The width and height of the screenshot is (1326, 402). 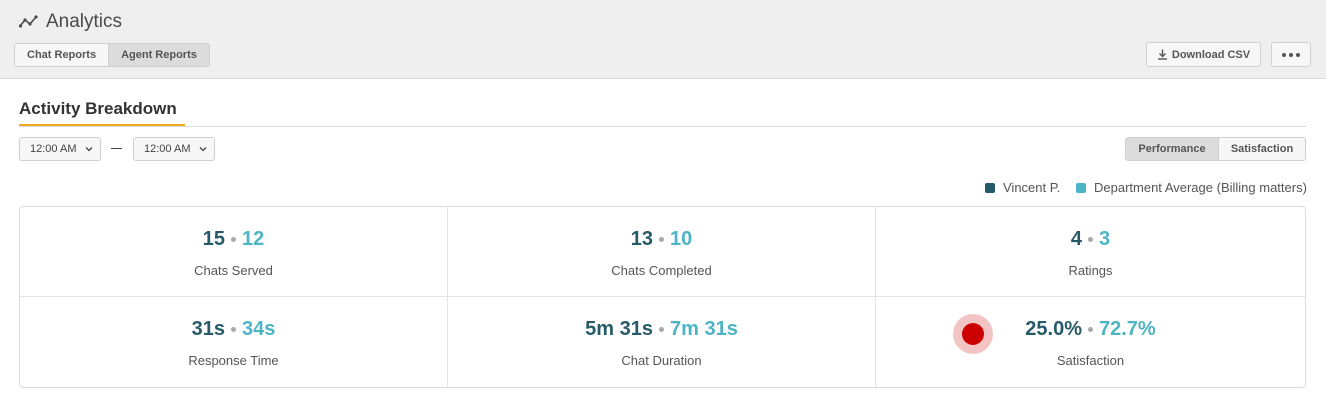 I want to click on agent-value: 4, so click(x=1076, y=239).